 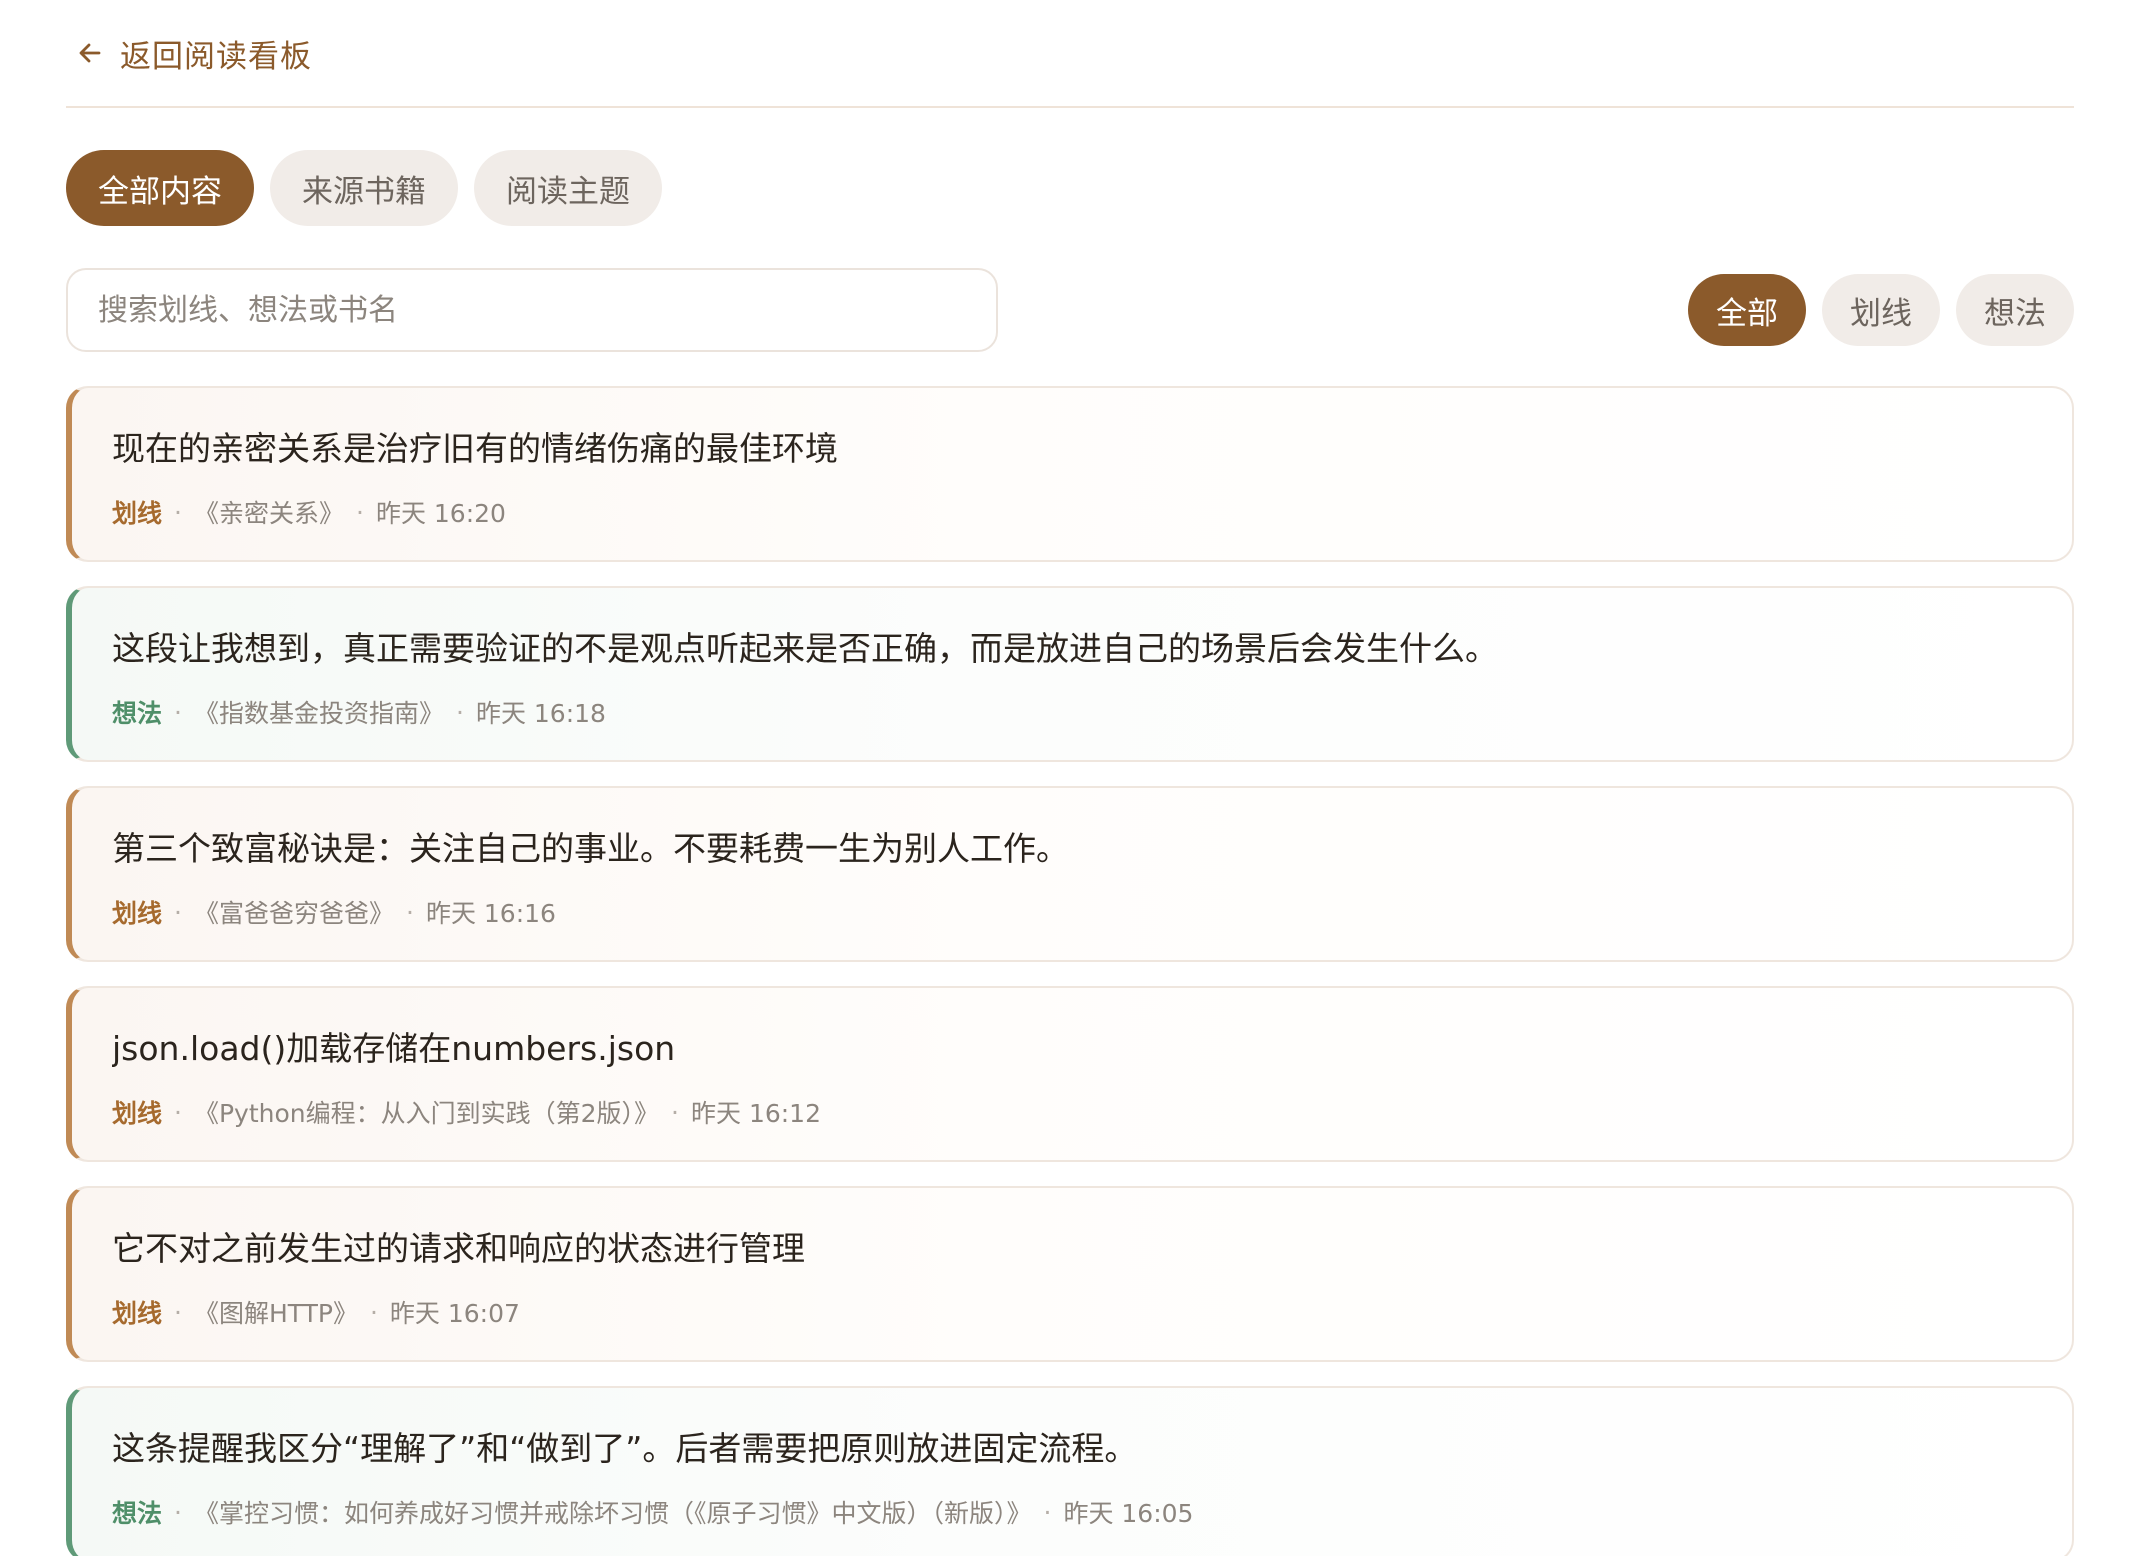 I want to click on note-book-title: 《掌控习惯：如何养成好习惯并戒除坏习惯（《原子习惯》中文版）（新版）》, so click(x=612, y=1513).